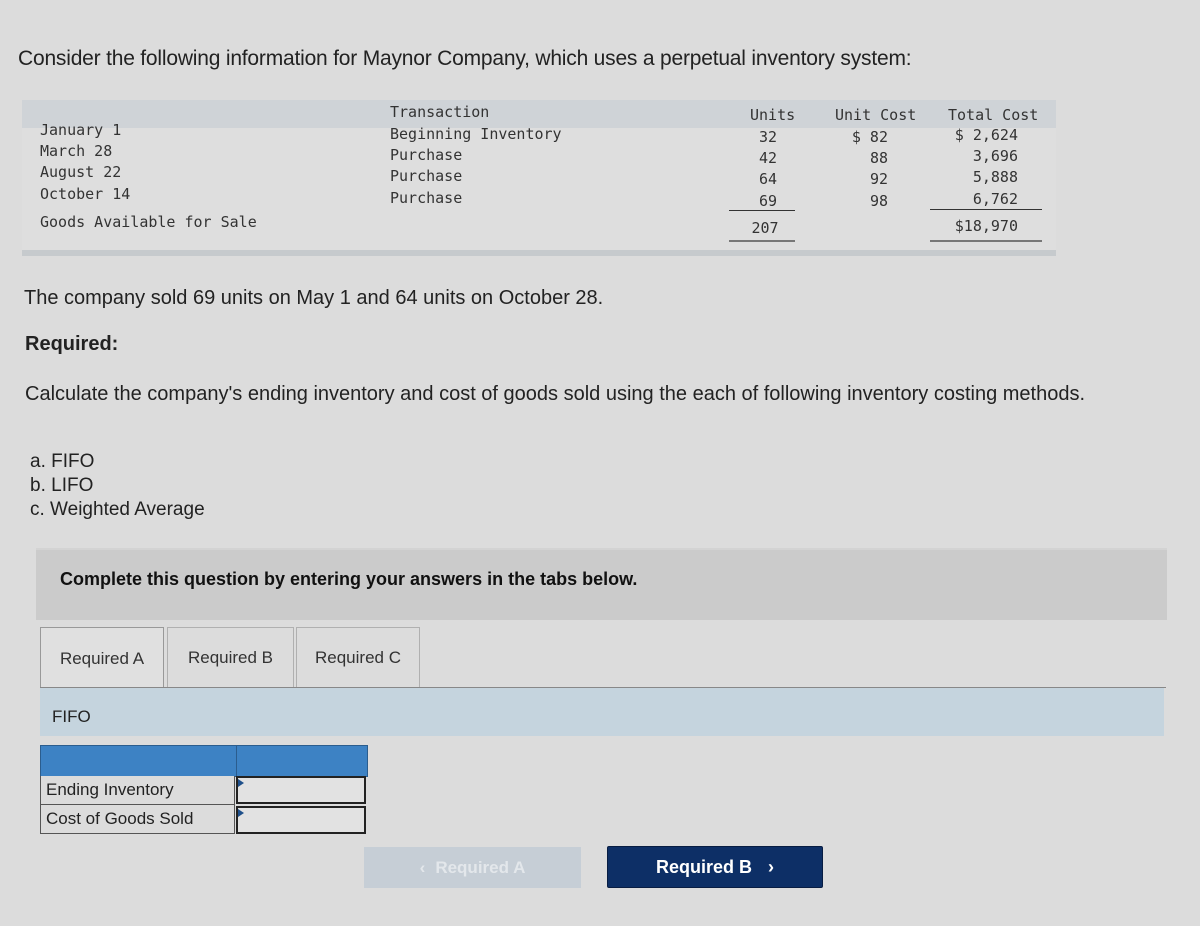 Image resolution: width=1200 pixels, height=926 pixels. What do you see at coordinates (422, 867) in the screenshot?
I see `chevron-left-icon: ‹` at bounding box center [422, 867].